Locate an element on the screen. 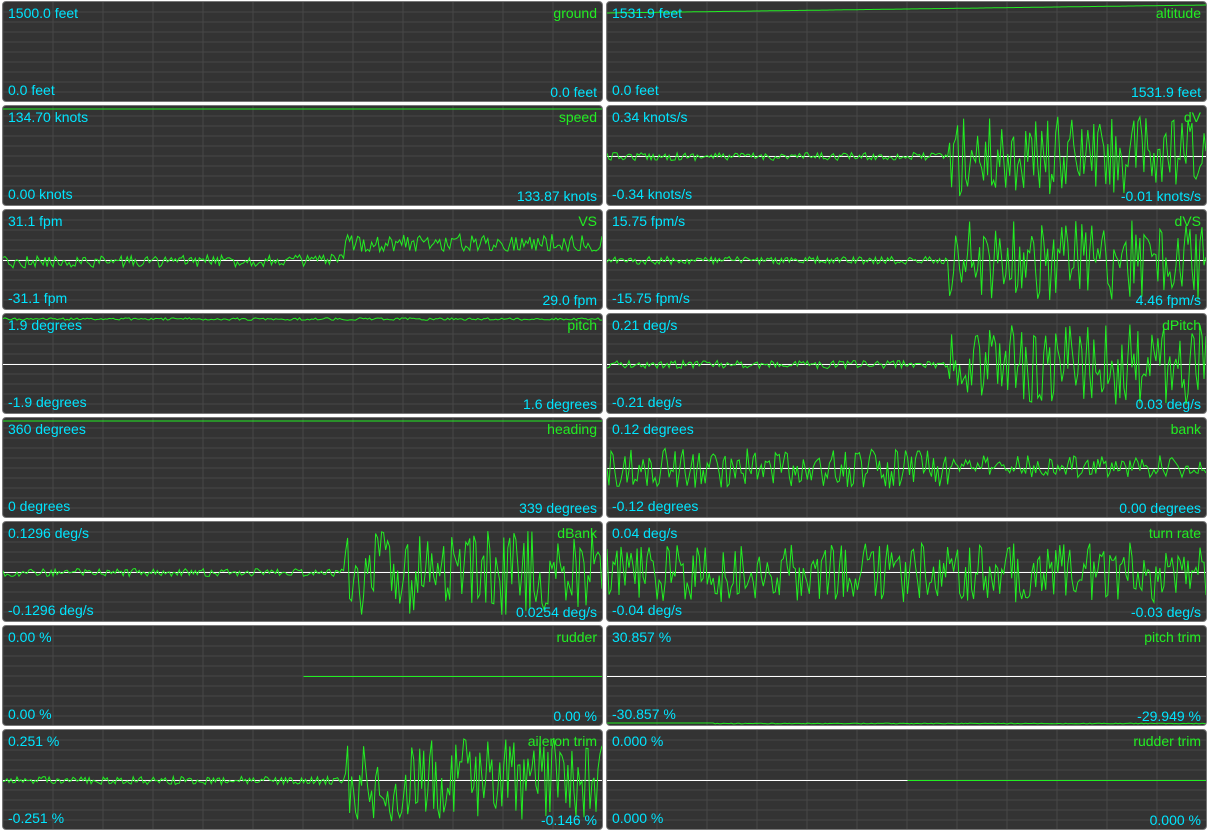 The width and height of the screenshot is (1210, 834). panel-title: ground is located at coordinates (575, 13).